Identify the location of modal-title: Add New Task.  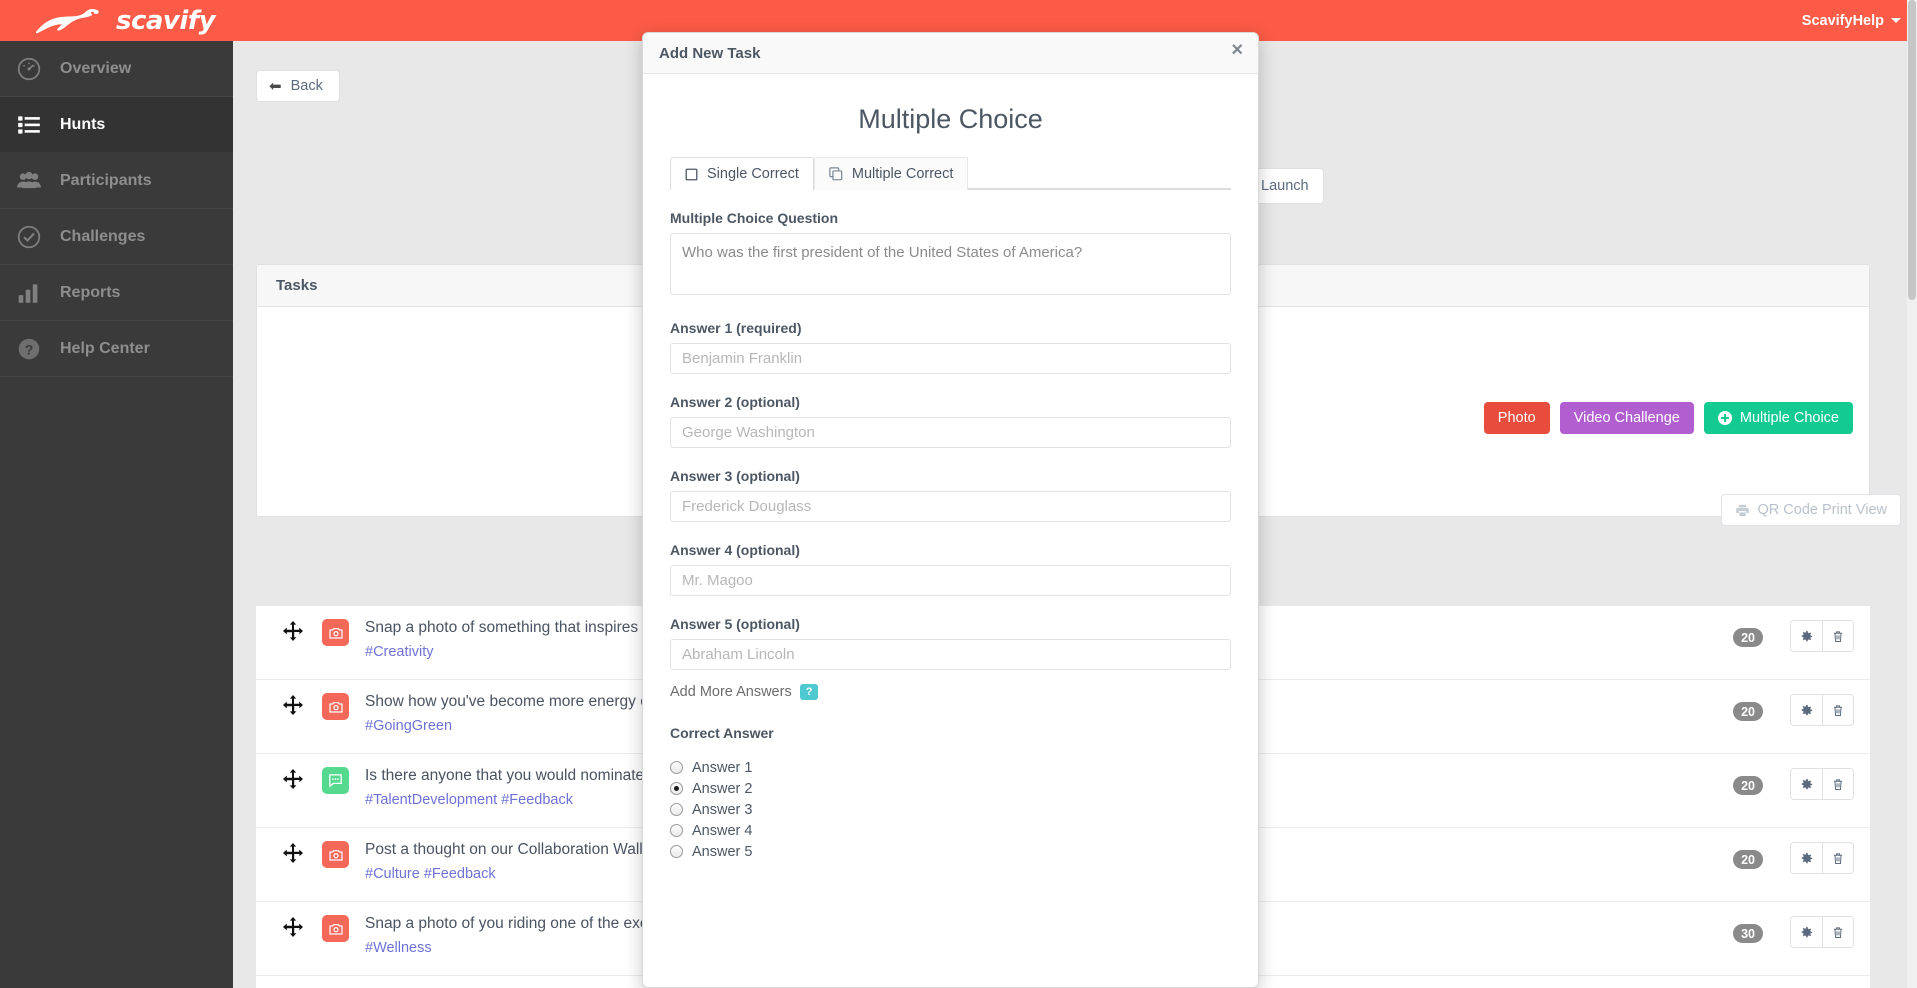
(710, 53).